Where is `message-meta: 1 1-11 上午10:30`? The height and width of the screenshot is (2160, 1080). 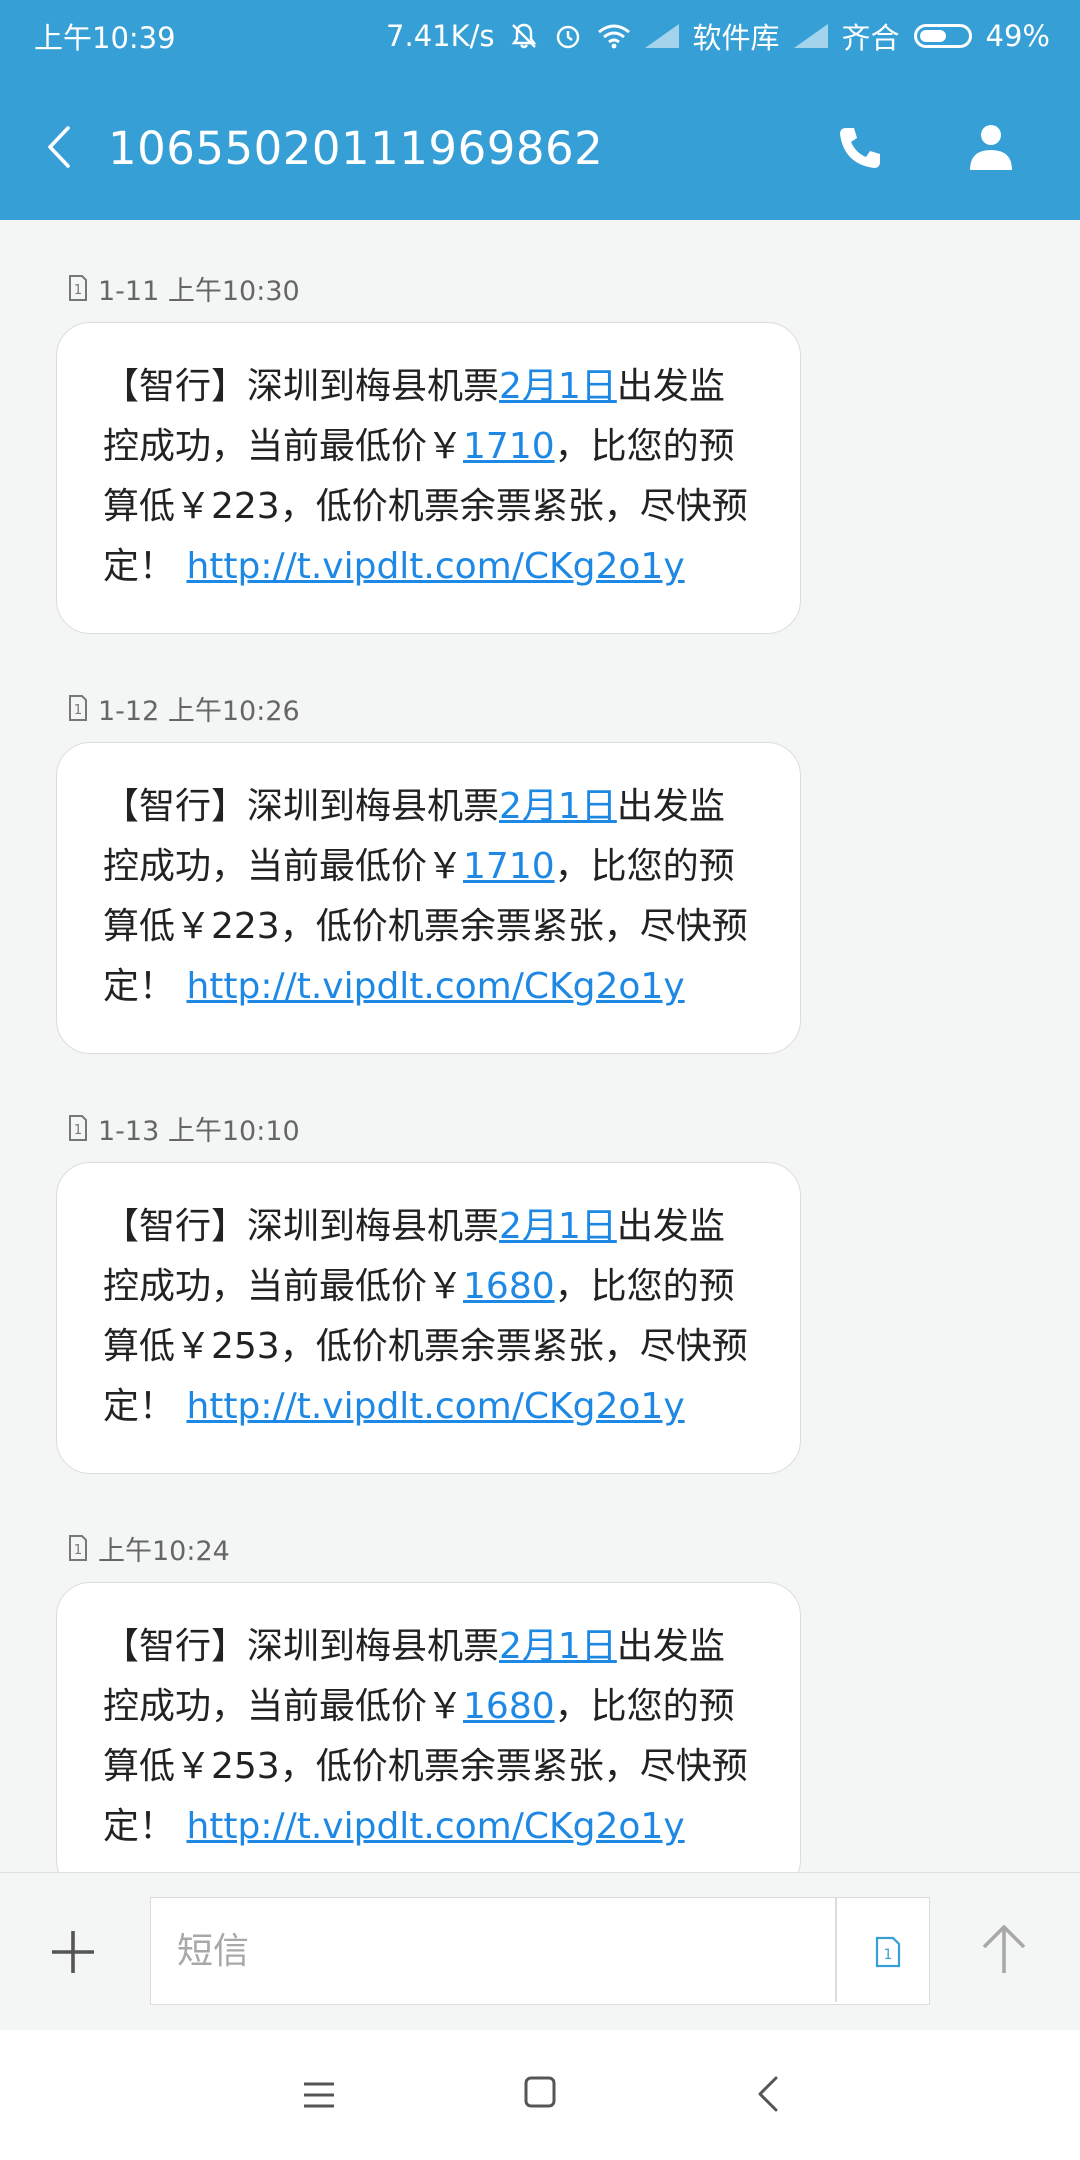
message-meta: 1 1-11 上午10:30 is located at coordinates (184, 288).